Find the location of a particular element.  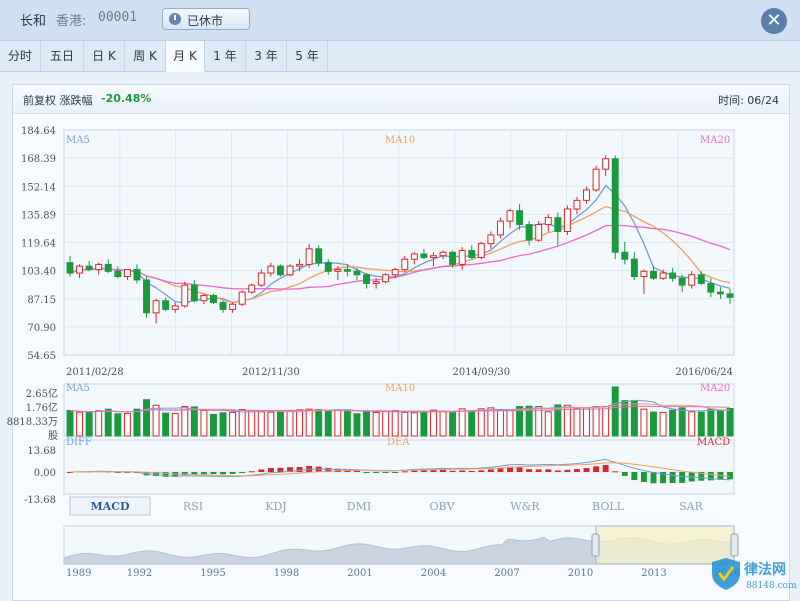

watermark-name: 律法网 is located at coordinates (765, 569).